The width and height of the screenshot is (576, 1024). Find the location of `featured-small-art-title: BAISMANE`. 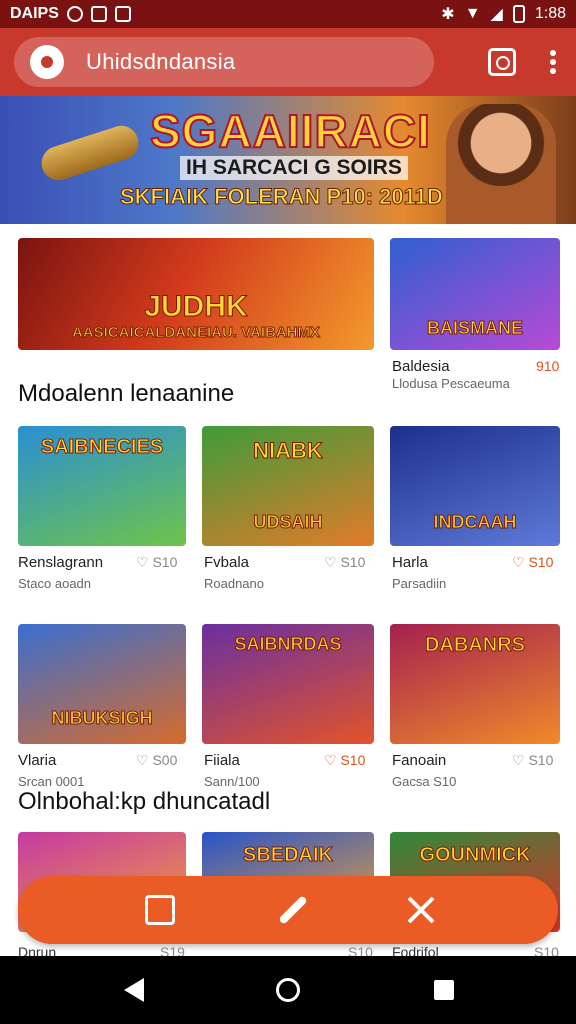

featured-small-art-title: BAISMANE is located at coordinates (474, 328).